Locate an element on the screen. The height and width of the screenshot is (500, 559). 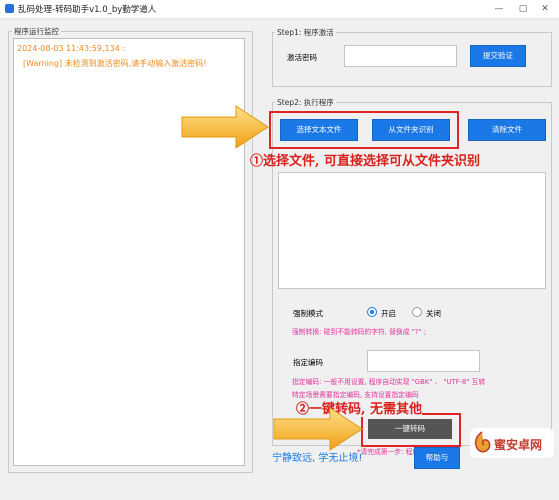
submit-verify-button: 提交验证 is located at coordinates (498, 56).